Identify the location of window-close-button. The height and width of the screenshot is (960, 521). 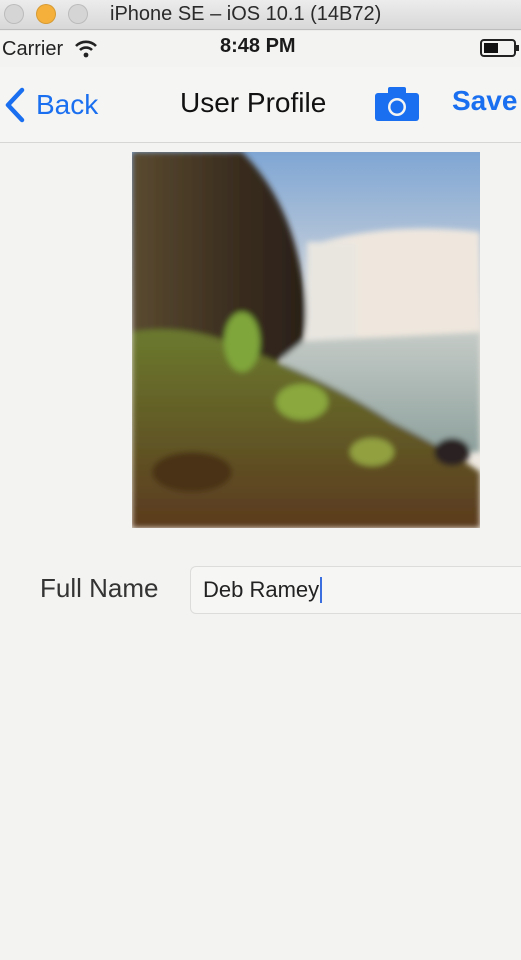
(14, 14).